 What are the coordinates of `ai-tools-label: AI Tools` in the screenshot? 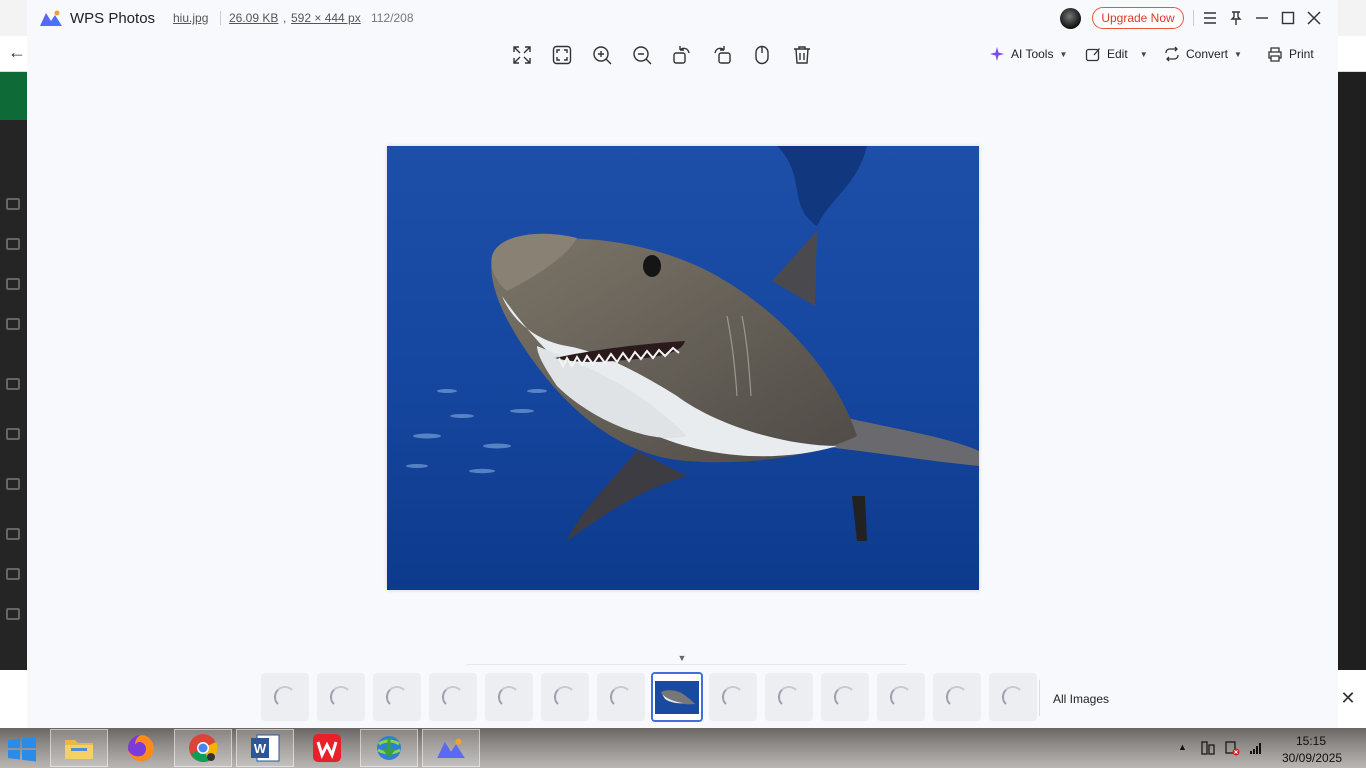 It's located at (1032, 54).